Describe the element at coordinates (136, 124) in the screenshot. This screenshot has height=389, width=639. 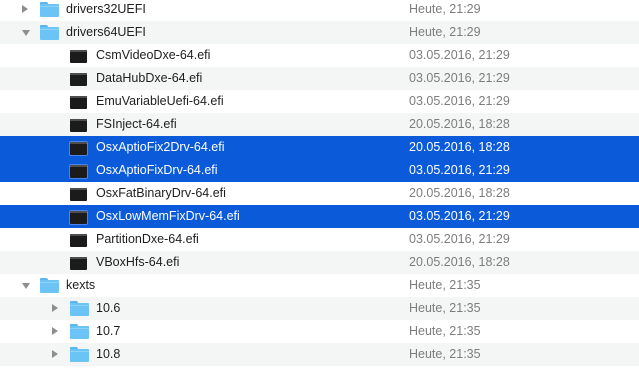
I see `file-name: FSInject-64.efi` at that location.